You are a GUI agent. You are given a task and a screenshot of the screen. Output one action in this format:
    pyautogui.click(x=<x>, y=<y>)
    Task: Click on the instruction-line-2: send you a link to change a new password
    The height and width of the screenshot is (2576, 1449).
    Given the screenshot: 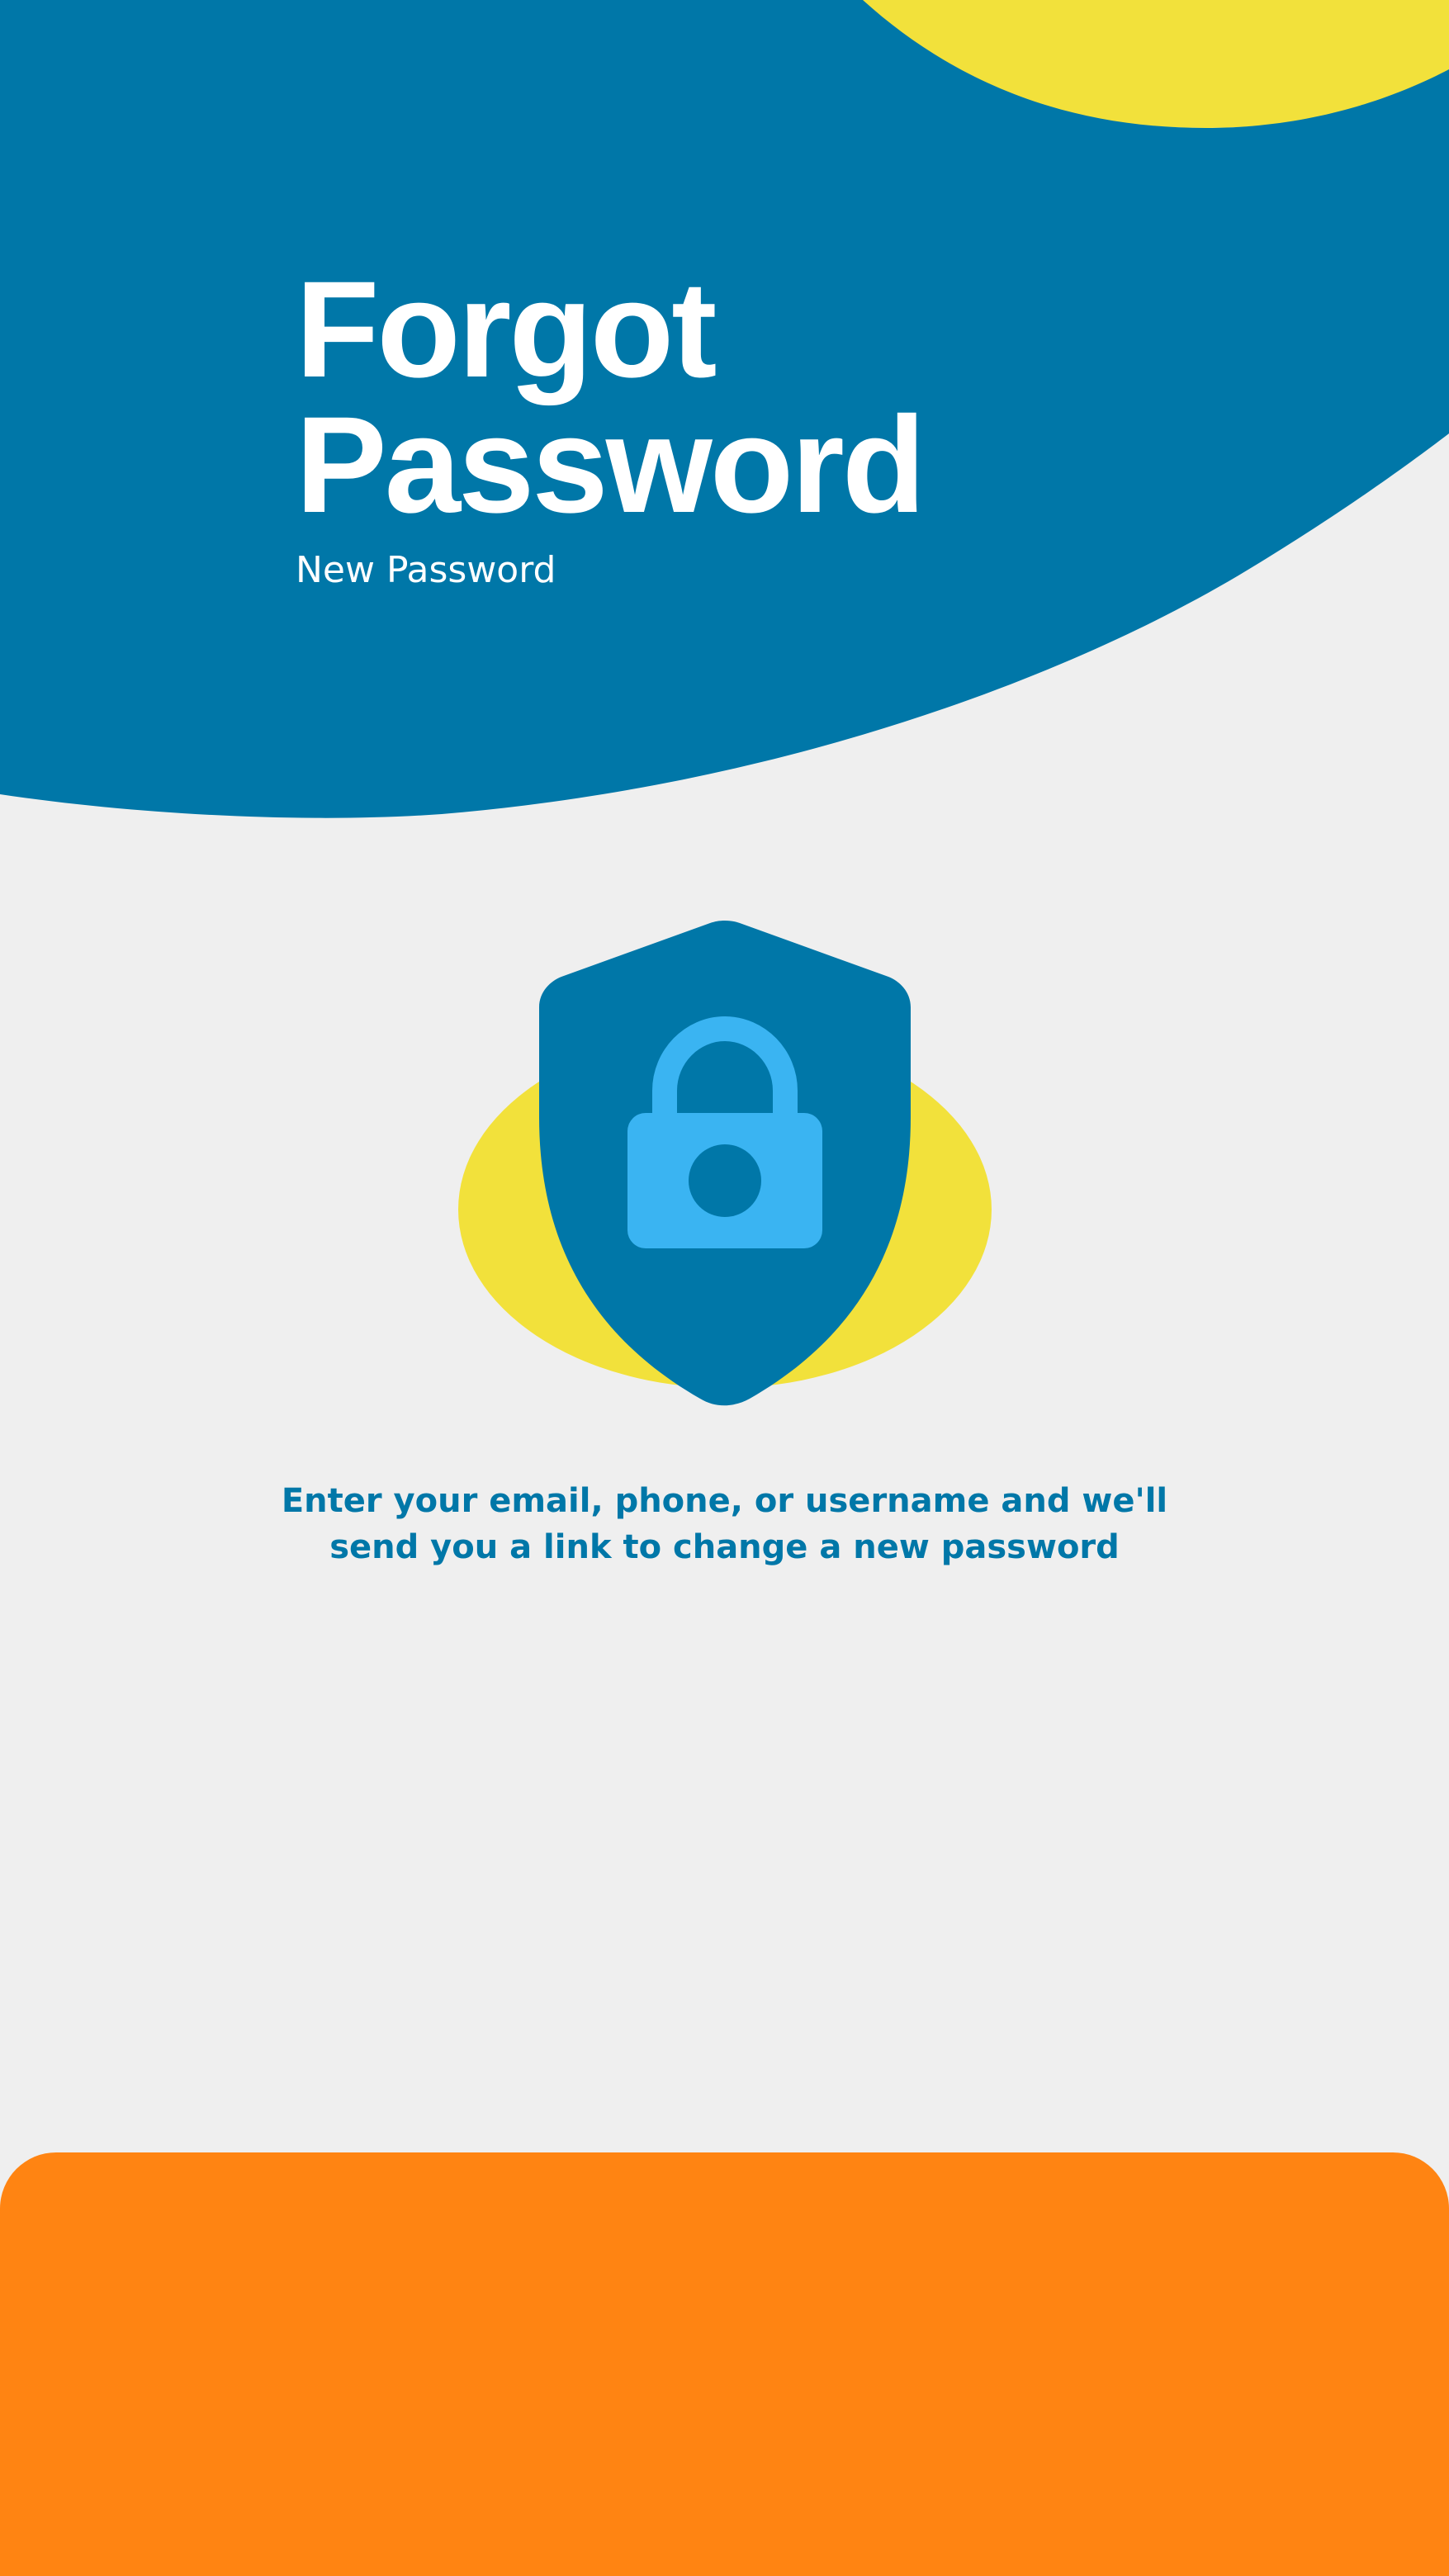 What is the action you would take?
    pyautogui.click(x=724, y=1547)
    